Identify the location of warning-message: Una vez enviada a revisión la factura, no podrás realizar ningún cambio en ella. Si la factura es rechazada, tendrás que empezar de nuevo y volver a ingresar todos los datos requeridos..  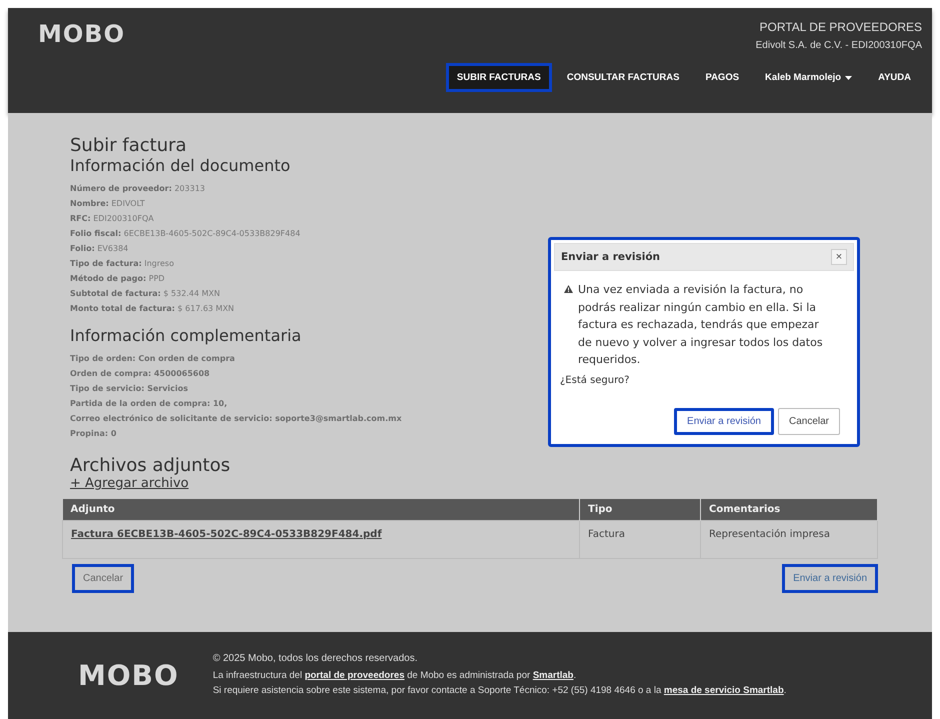
(701, 325).